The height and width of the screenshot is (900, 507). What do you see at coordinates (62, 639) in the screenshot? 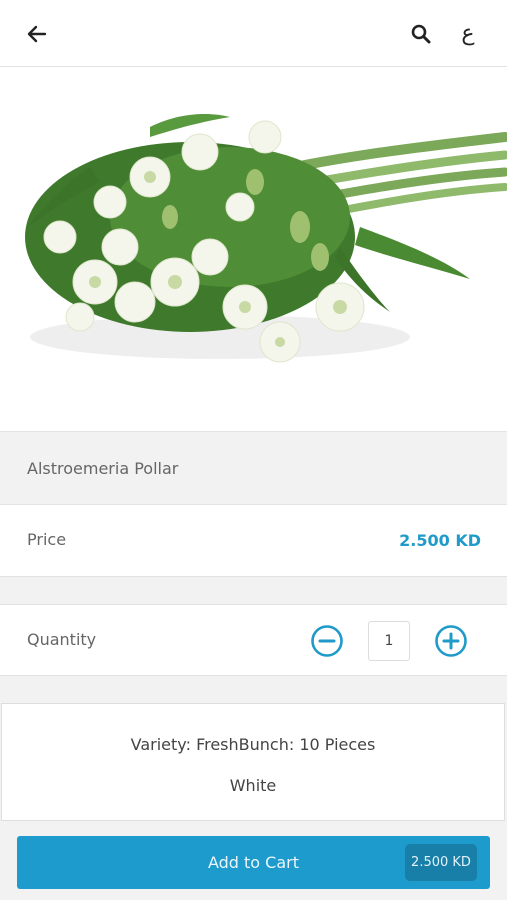
I see `quantity-label: Quantity` at bounding box center [62, 639].